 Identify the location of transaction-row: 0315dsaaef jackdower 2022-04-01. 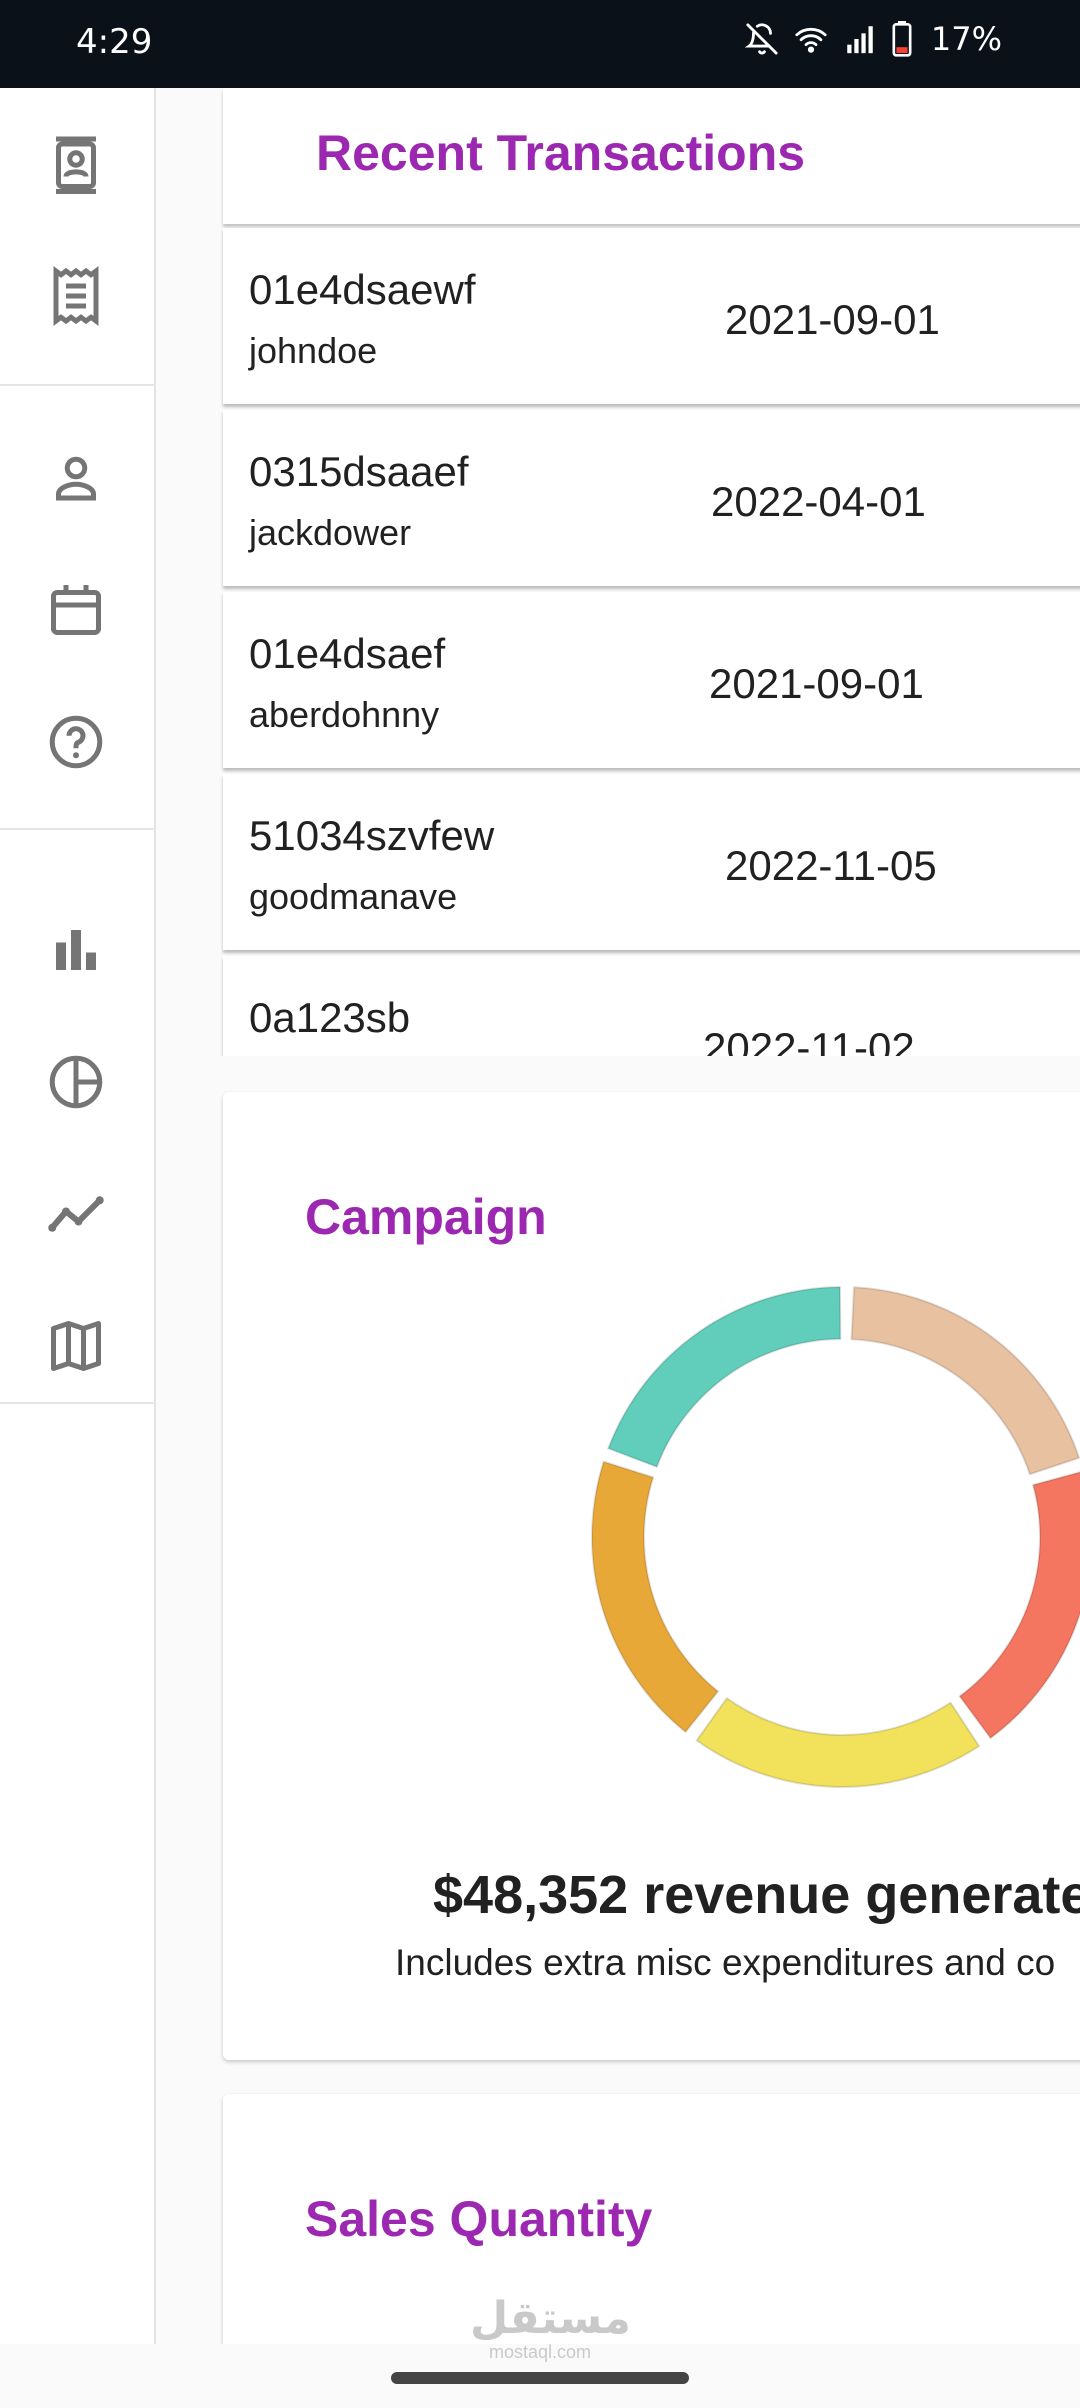
(651, 498).